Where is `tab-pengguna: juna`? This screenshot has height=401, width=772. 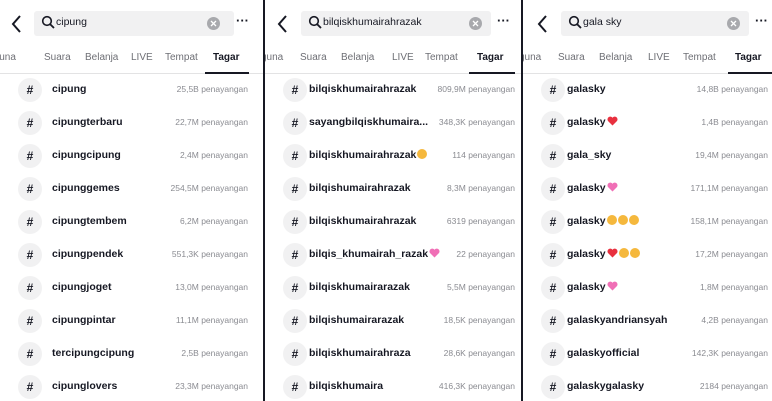
tab-pengguna: juna is located at coordinates (8, 57).